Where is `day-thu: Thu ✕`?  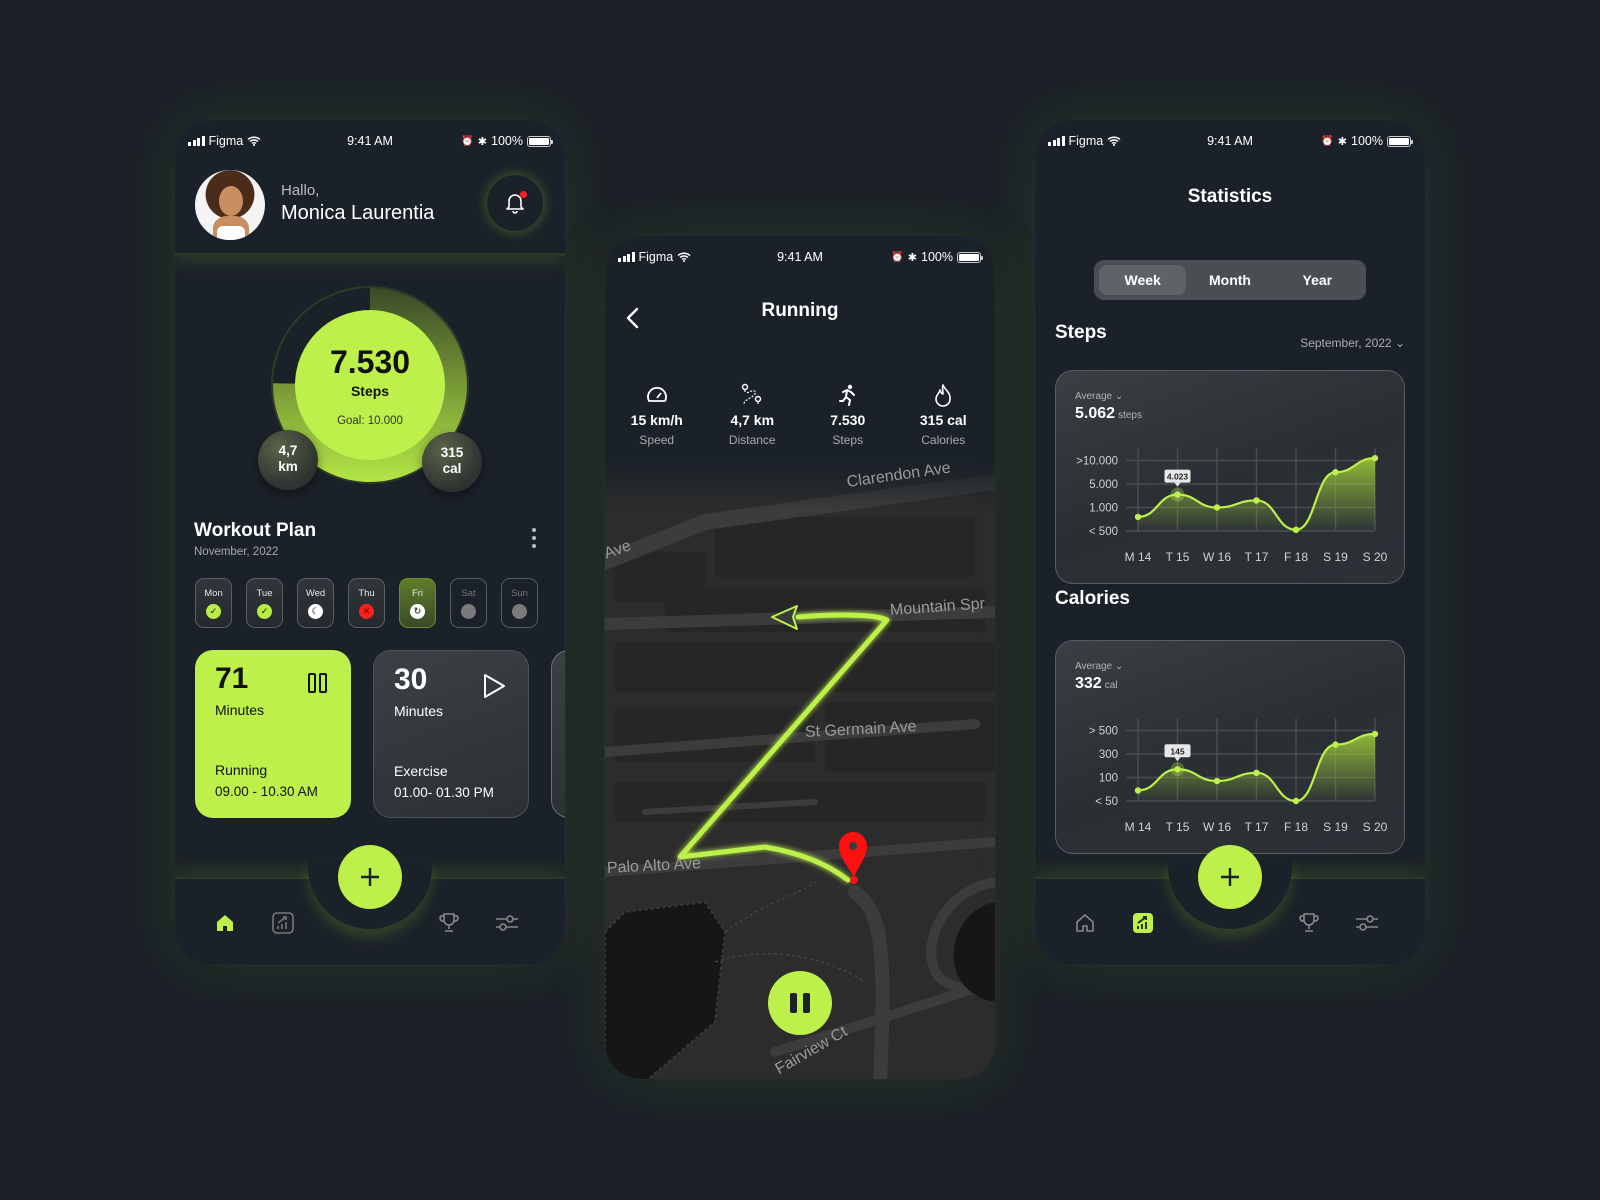
day-thu: Thu ✕ is located at coordinates (366, 603).